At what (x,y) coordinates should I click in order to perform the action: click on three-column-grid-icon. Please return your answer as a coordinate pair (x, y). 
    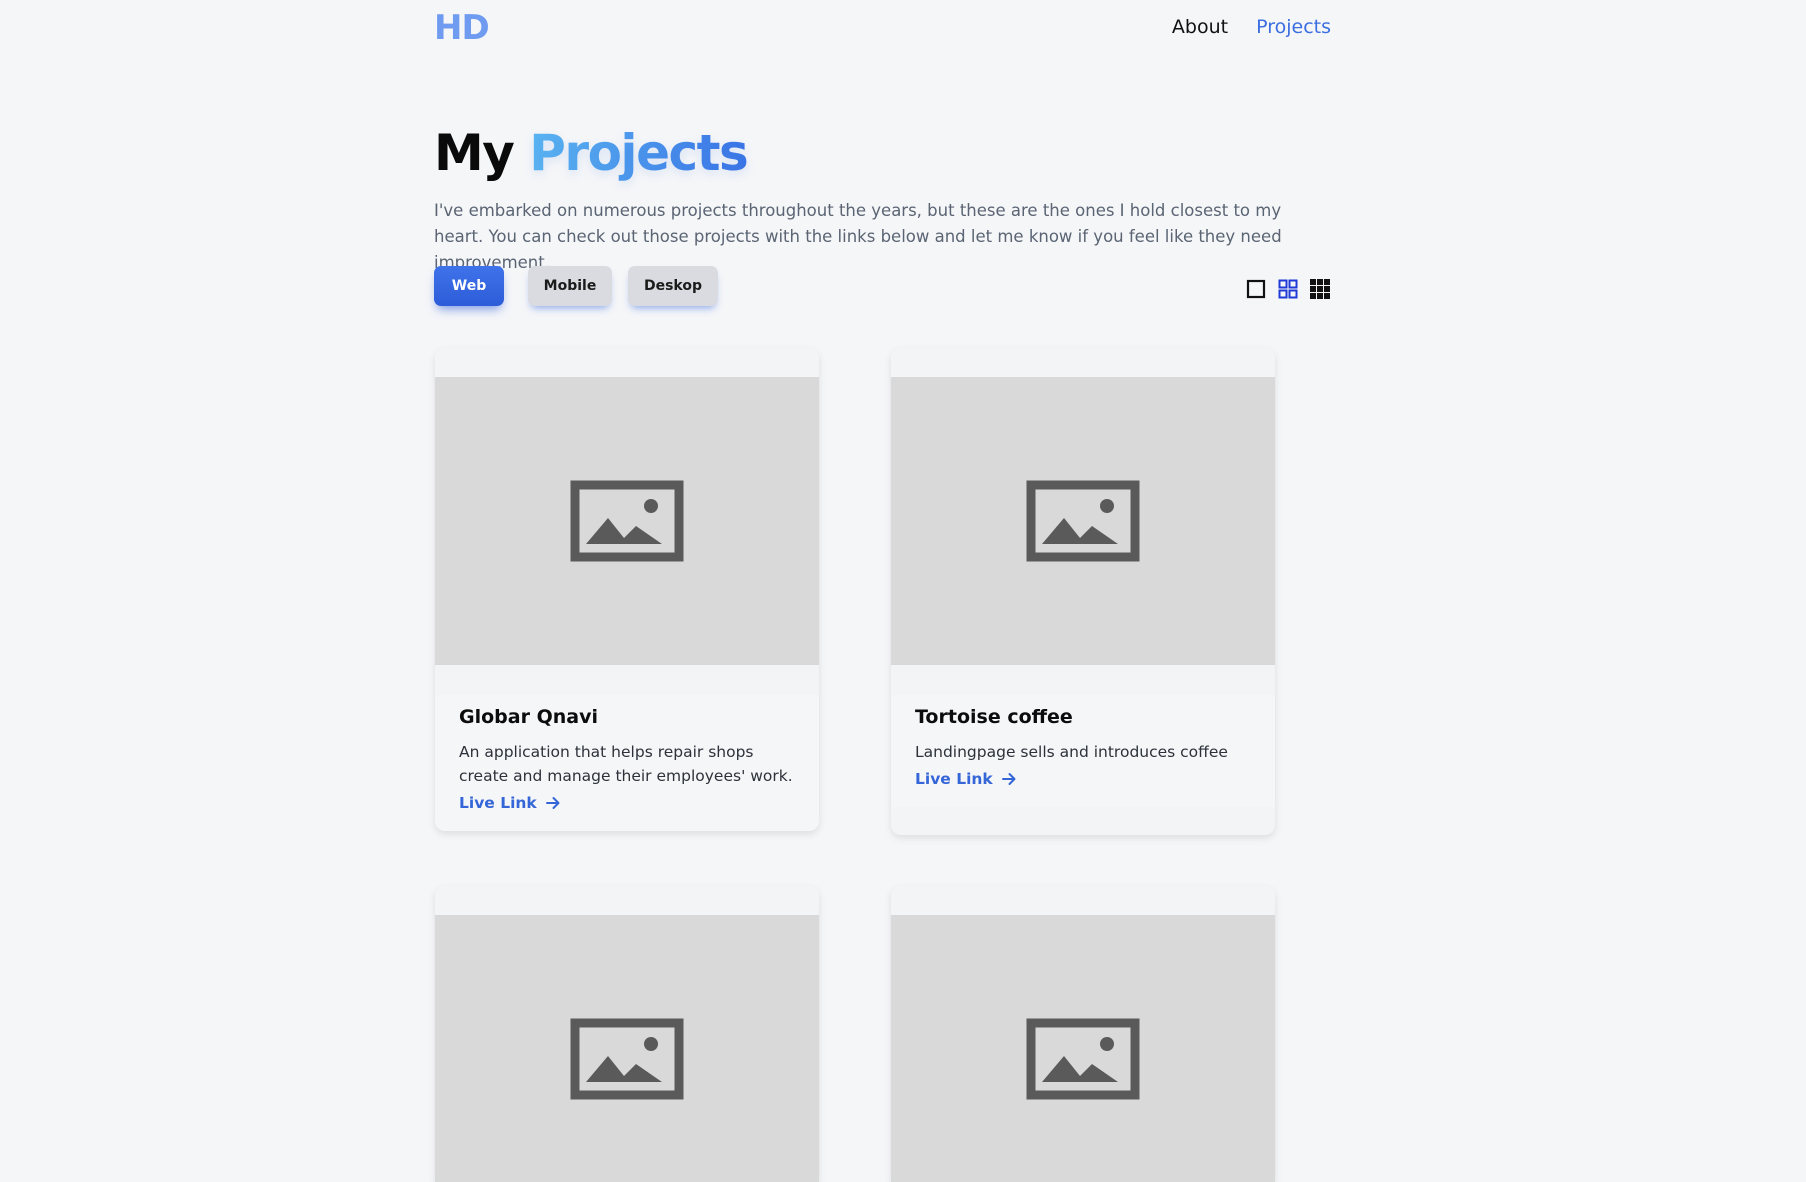
    Looking at the image, I should click on (1320, 289).